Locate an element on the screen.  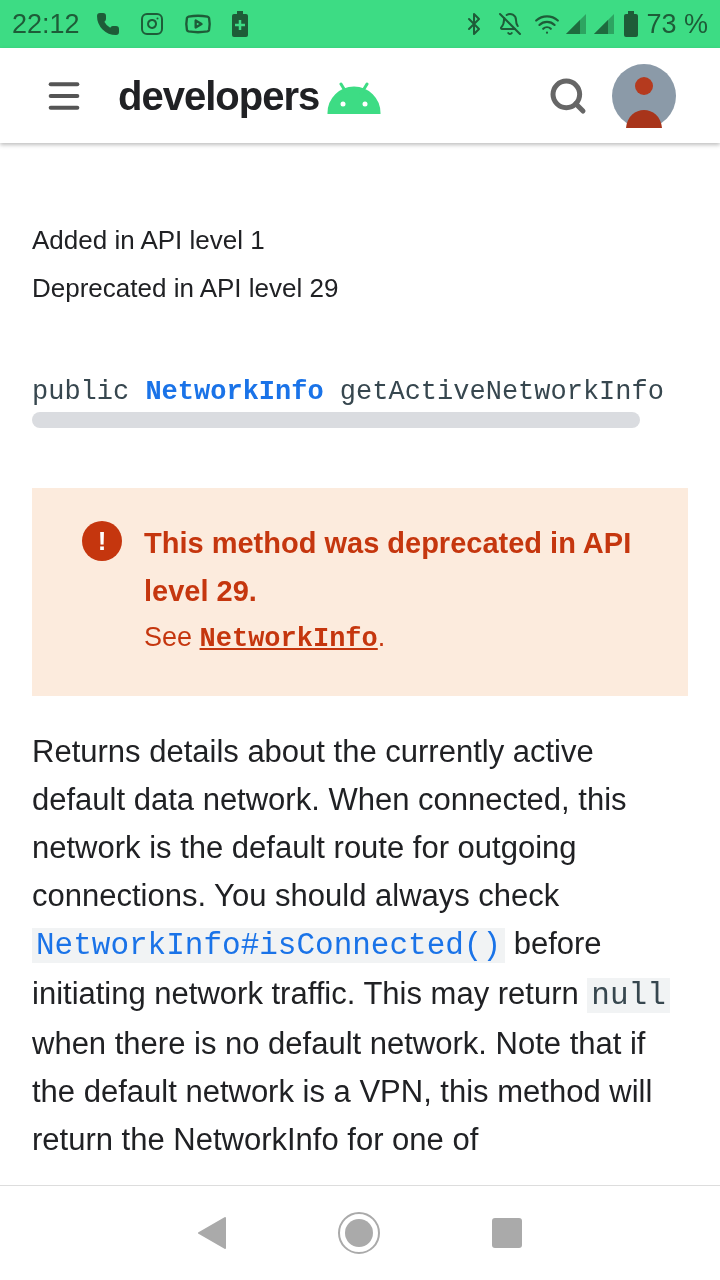
site-logo-text: developers is located at coordinates (219, 95).